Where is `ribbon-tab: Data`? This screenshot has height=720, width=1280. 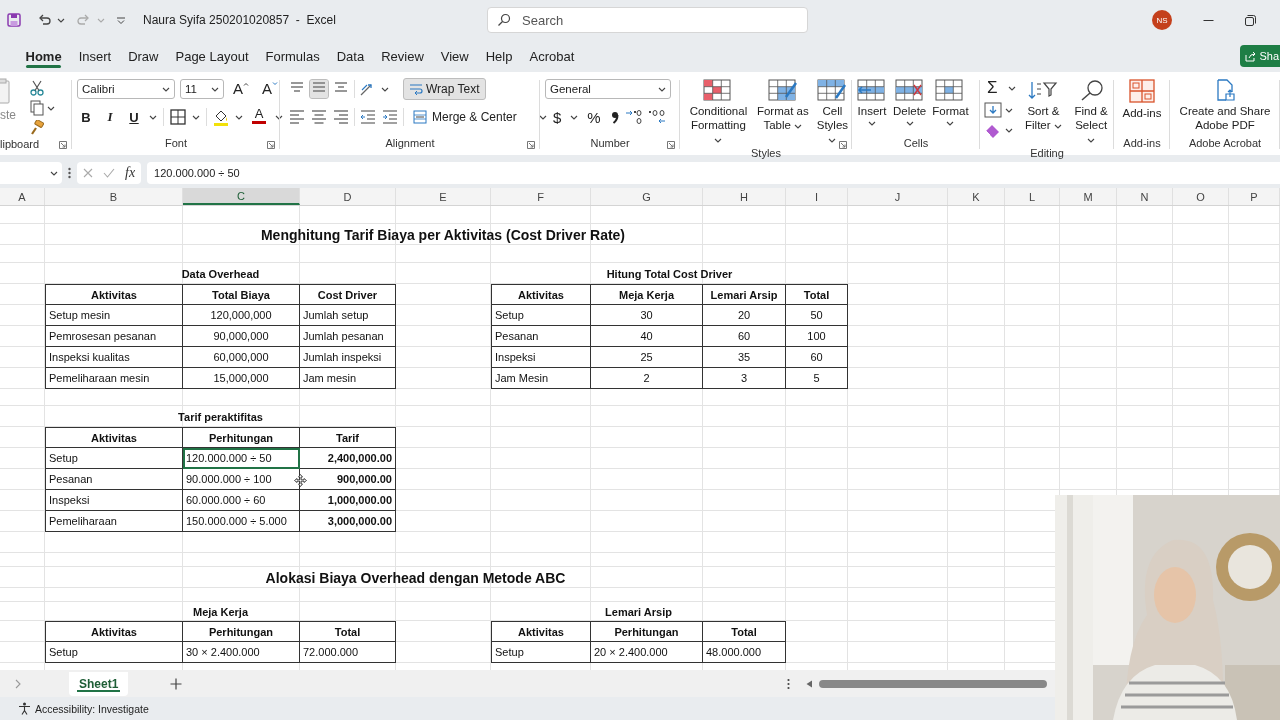 ribbon-tab: Data is located at coordinates (350, 56).